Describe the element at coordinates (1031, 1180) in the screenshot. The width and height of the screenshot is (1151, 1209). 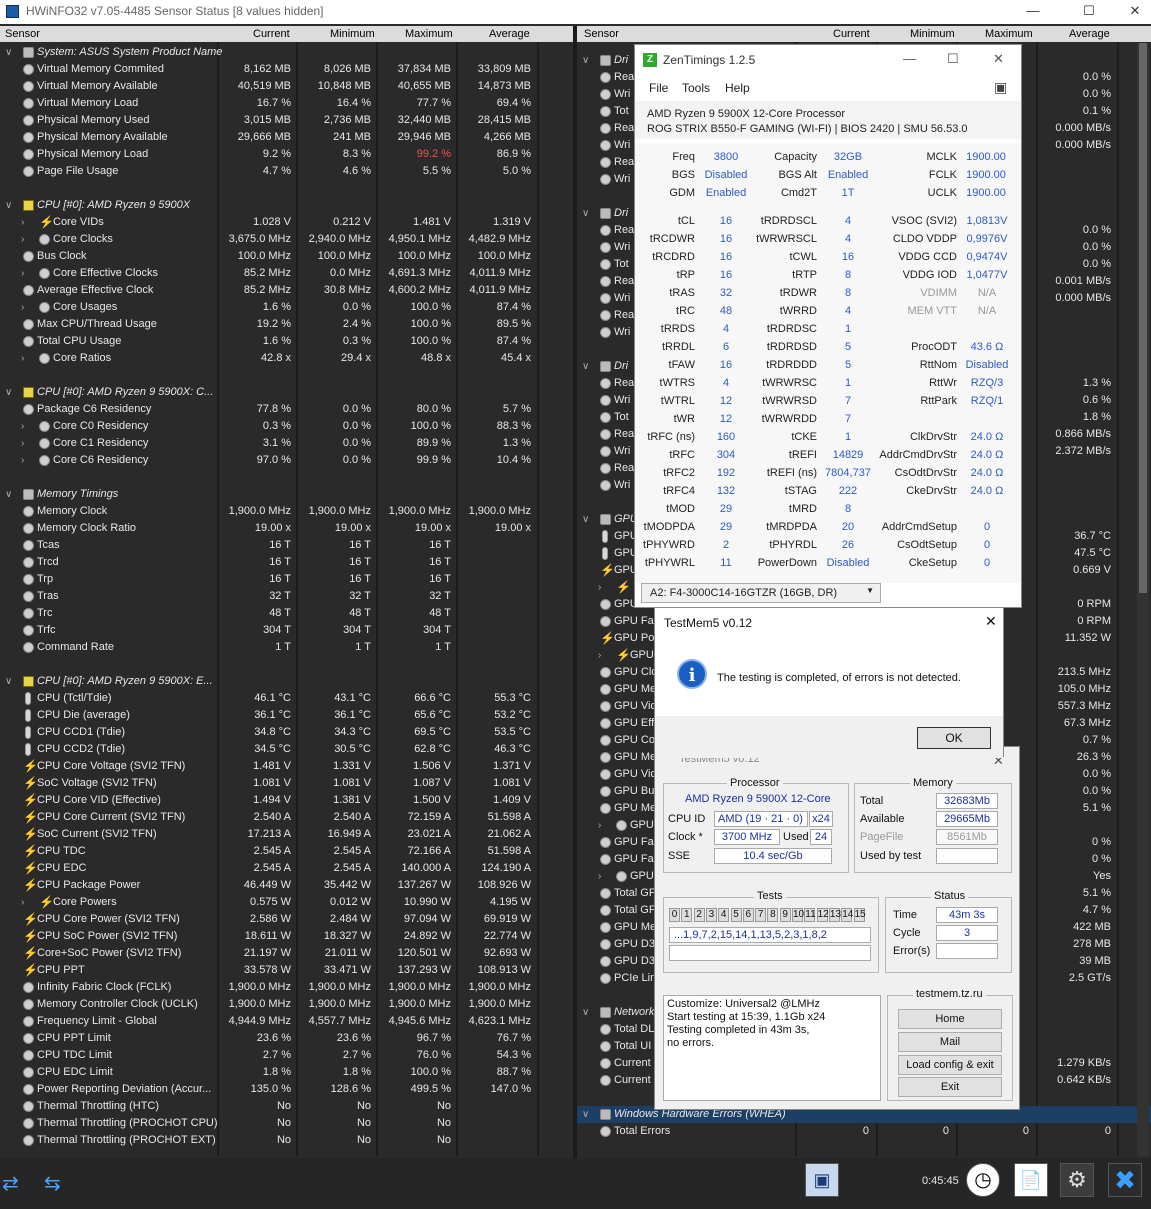
I see `report-icon: 📄` at that location.